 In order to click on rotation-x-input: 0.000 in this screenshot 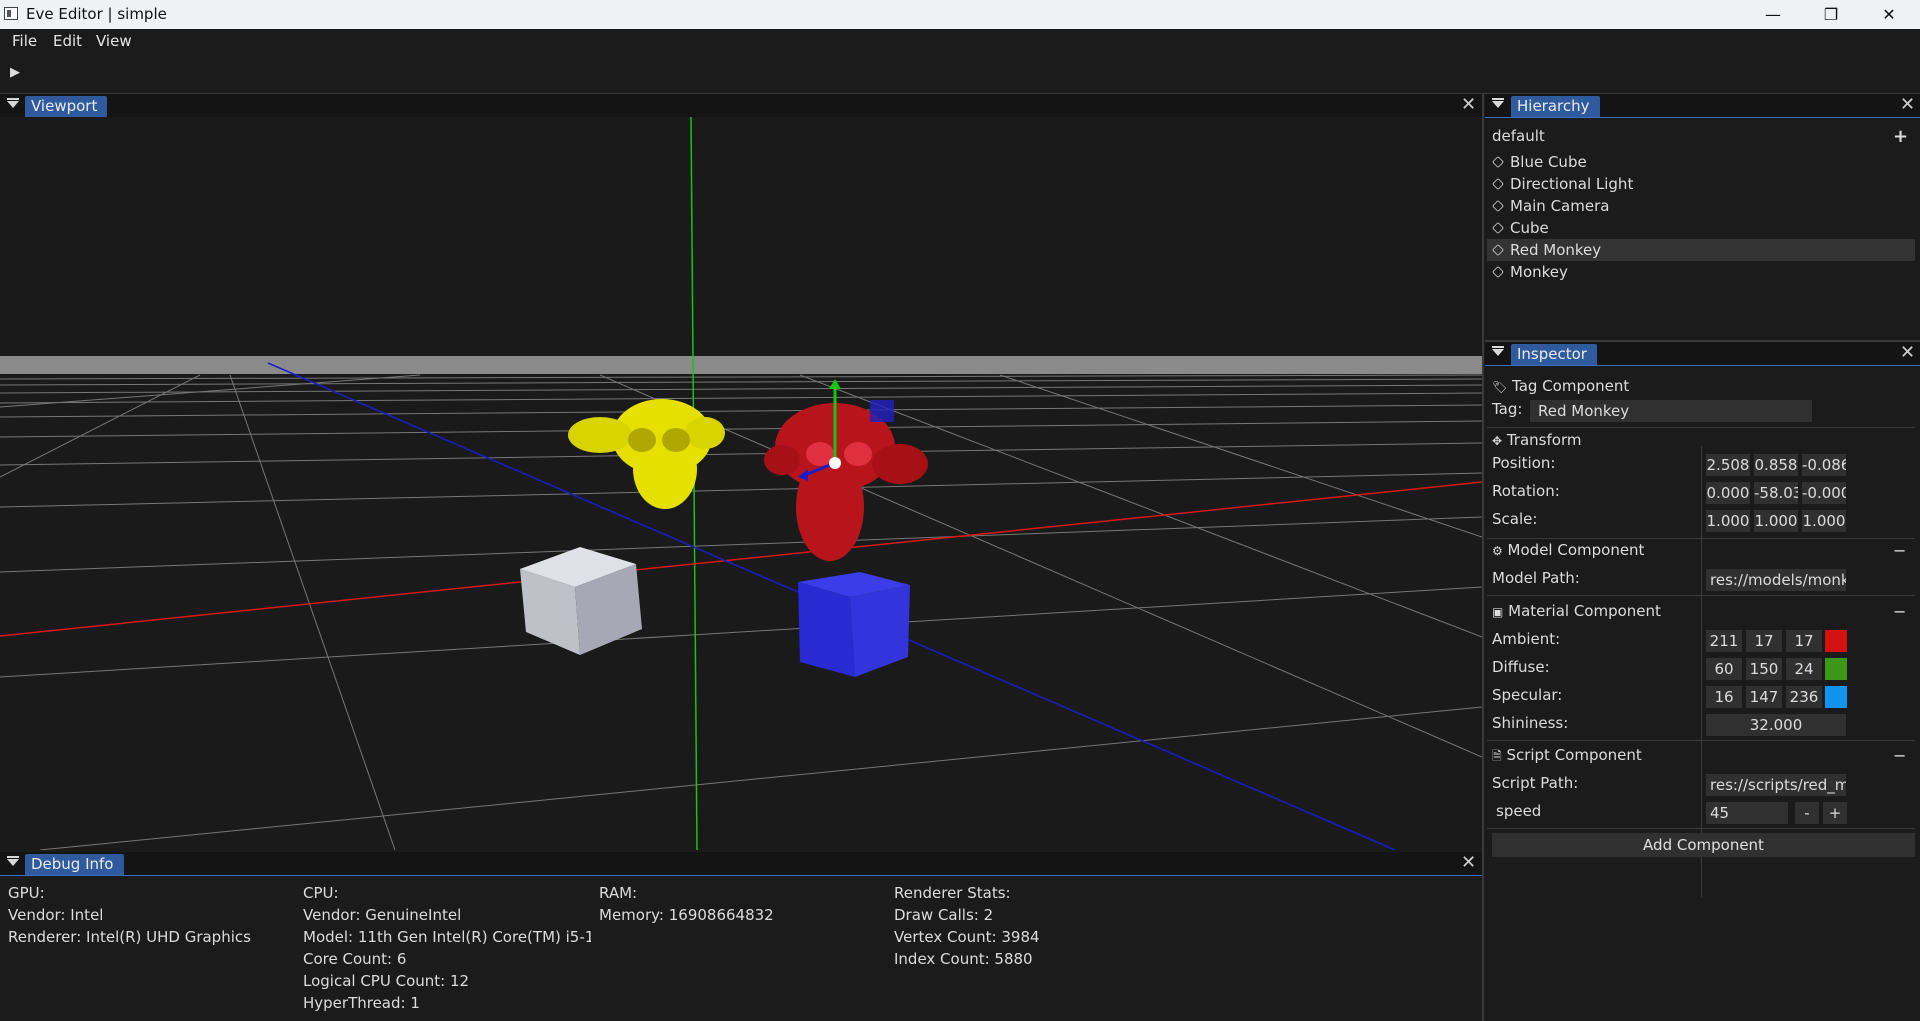, I will do `click(1728, 493)`.